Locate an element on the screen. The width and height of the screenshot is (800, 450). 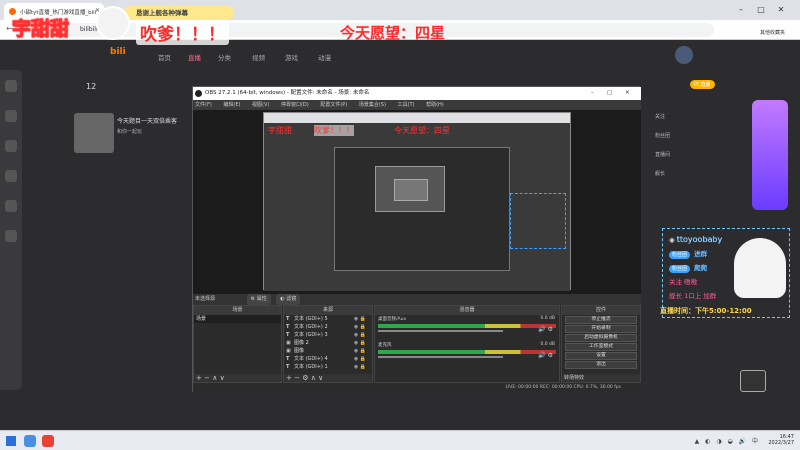
nav-category: 分类 is located at coordinates (224, 57).